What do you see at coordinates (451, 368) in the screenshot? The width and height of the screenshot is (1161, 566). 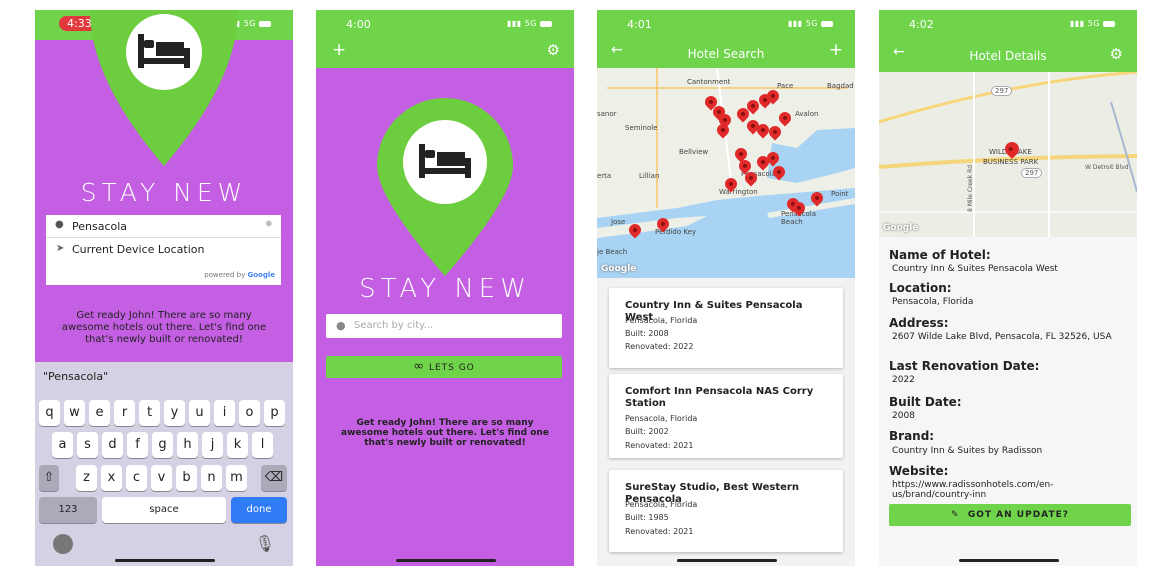 I see `lets-go-label: LETS GO` at bounding box center [451, 368].